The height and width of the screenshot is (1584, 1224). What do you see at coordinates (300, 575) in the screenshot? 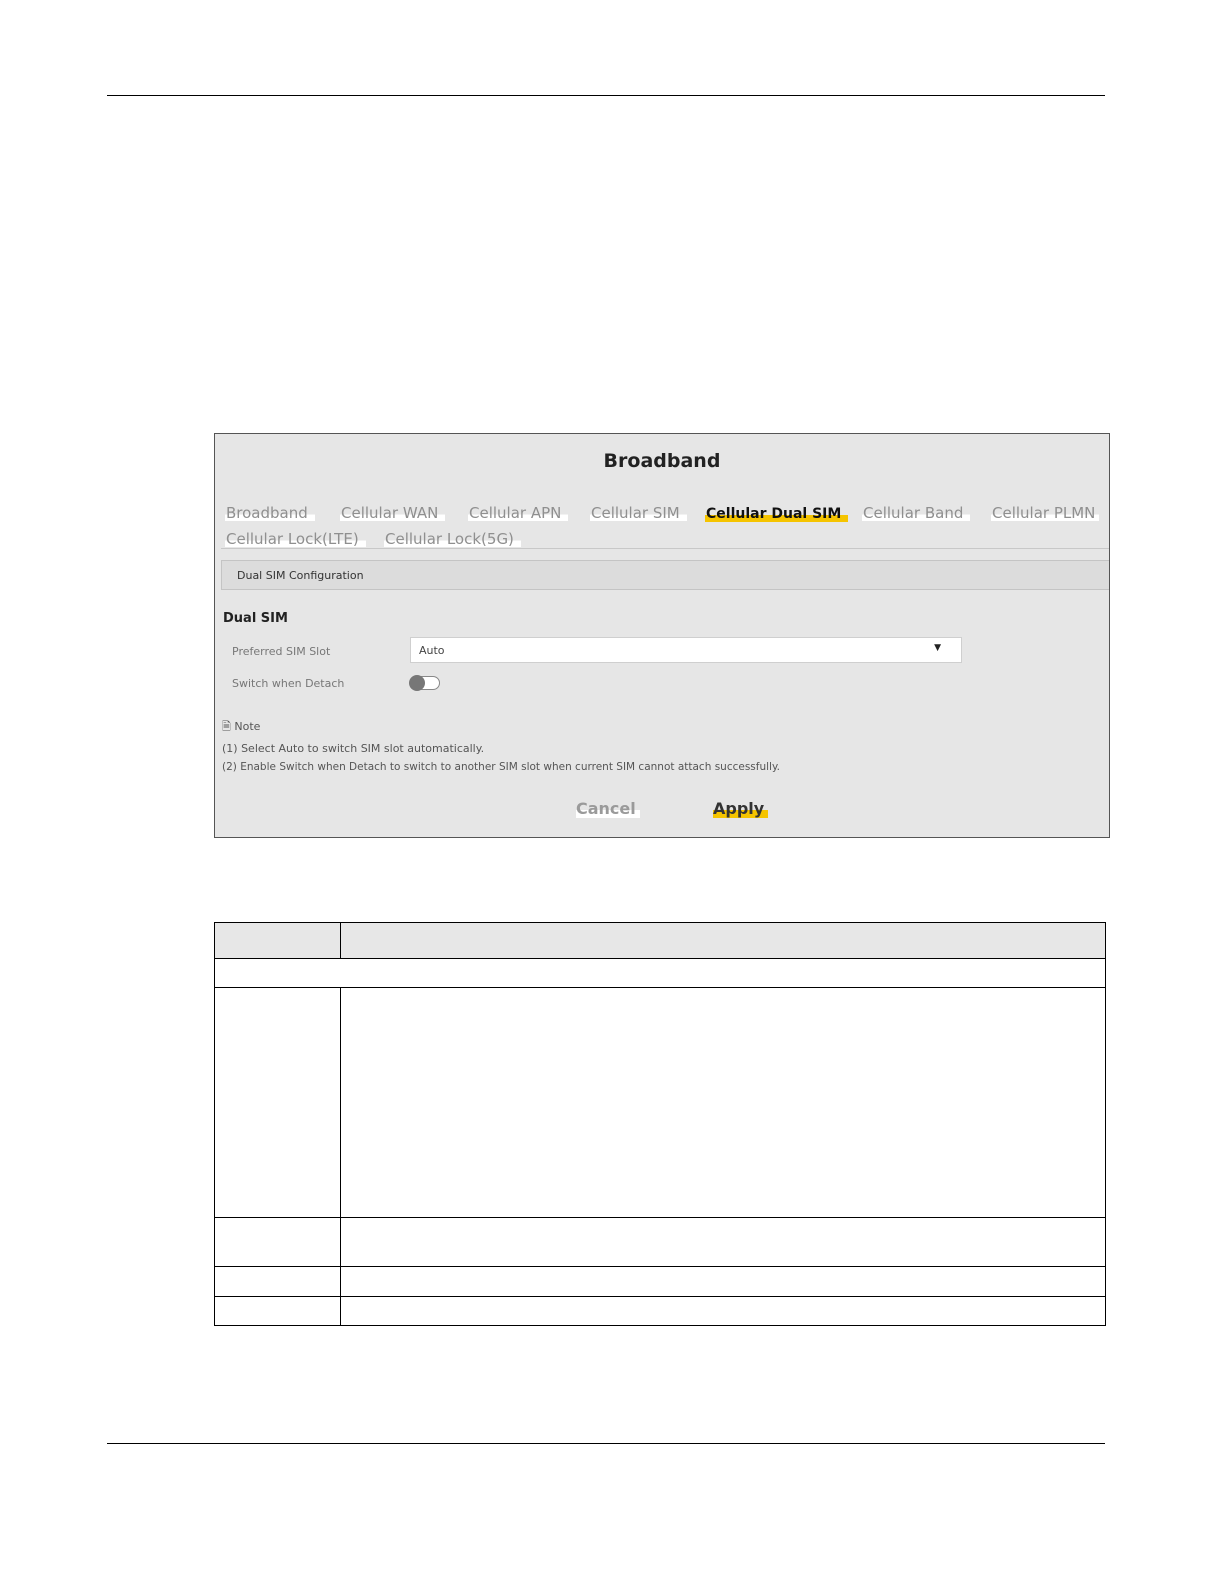
I see `section-title: Dual SIM Configuration` at bounding box center [300, 575].